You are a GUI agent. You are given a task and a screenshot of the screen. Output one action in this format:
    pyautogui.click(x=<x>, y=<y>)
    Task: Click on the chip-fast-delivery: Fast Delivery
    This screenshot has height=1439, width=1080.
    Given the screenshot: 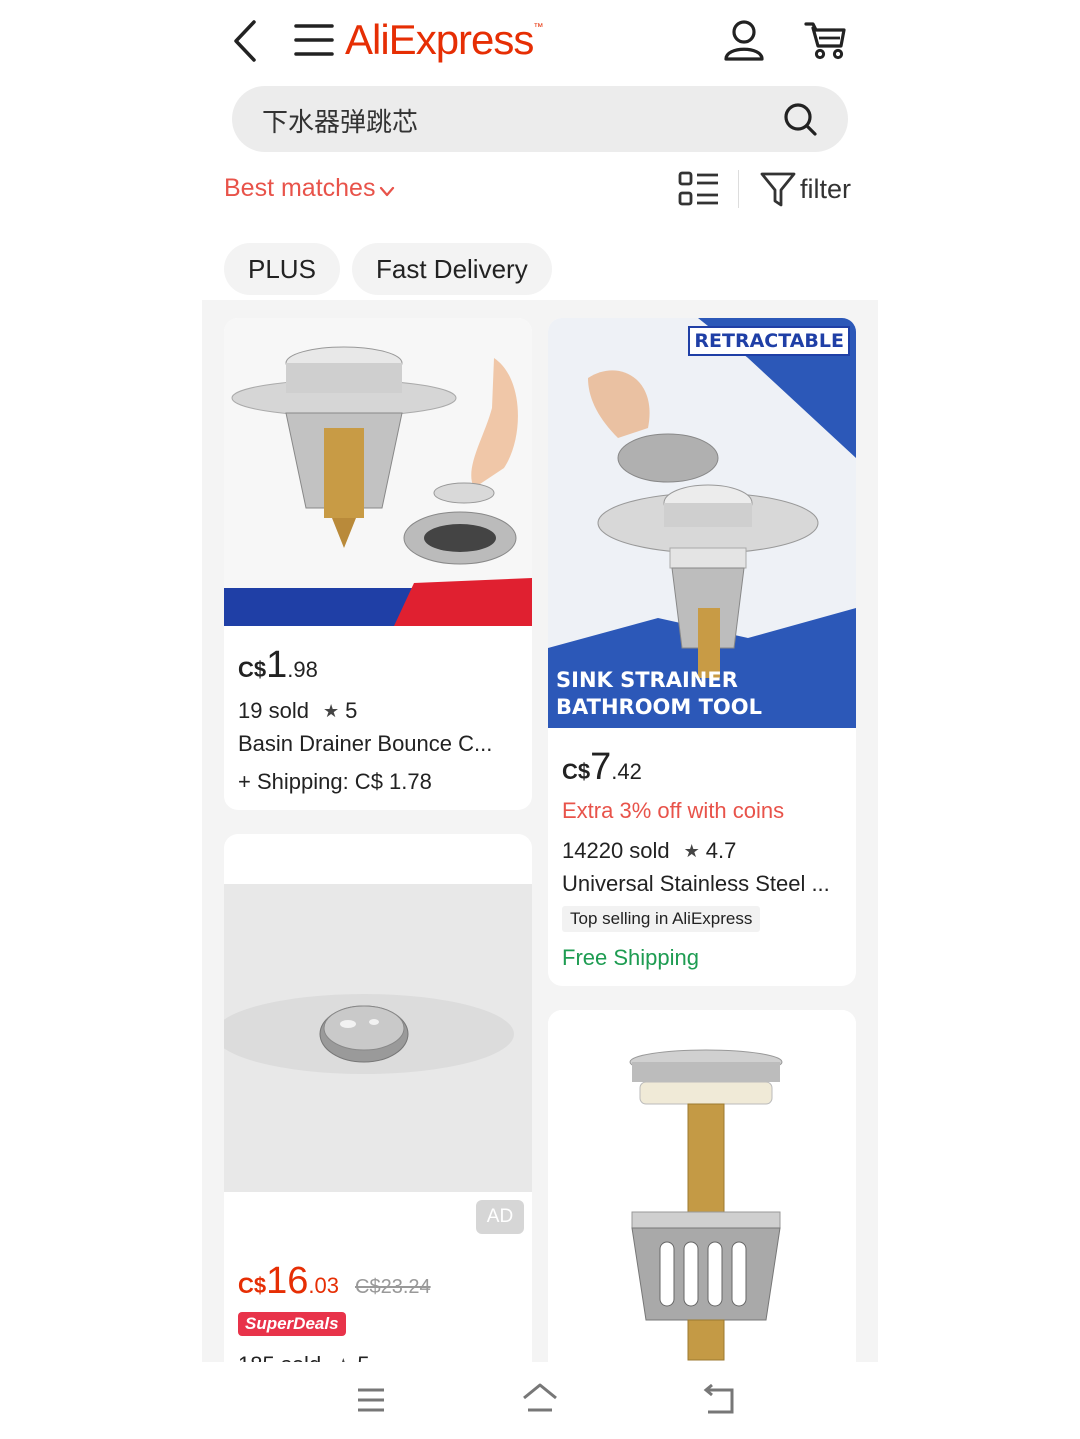 What is the action you would take?
    pyautogui.click(x=452, y=269)
    